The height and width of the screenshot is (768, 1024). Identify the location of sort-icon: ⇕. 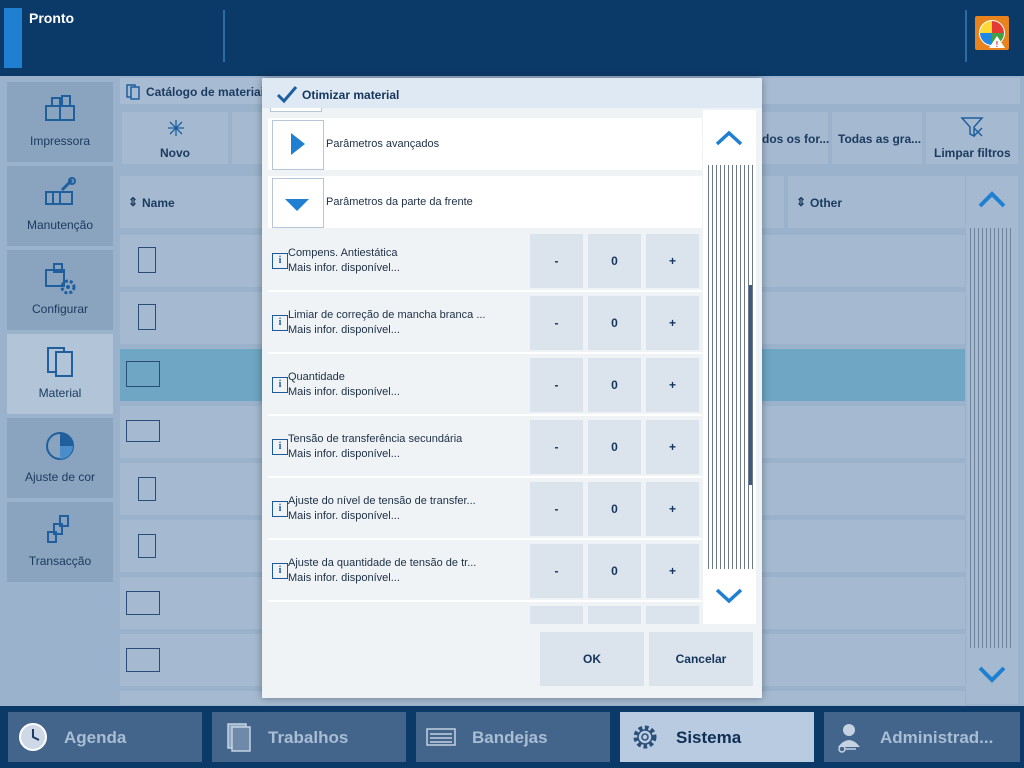
(801, 202).